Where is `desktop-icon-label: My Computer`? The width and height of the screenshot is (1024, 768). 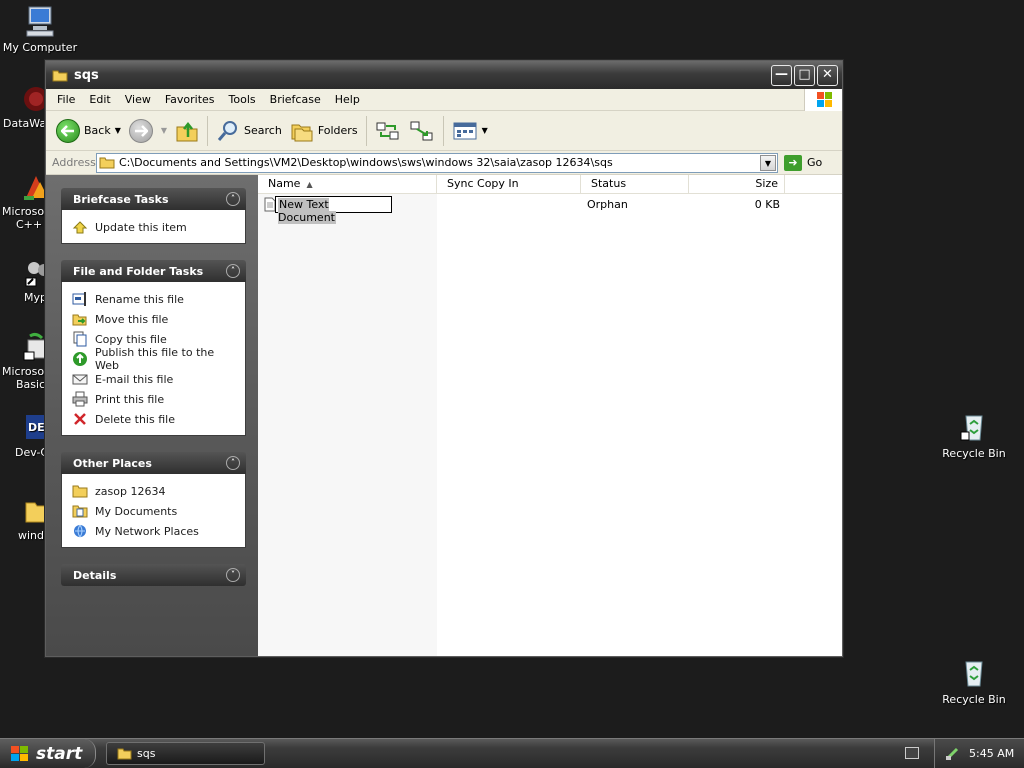 desktop-icon-label: My Computer is located at coordinates (40, 47).